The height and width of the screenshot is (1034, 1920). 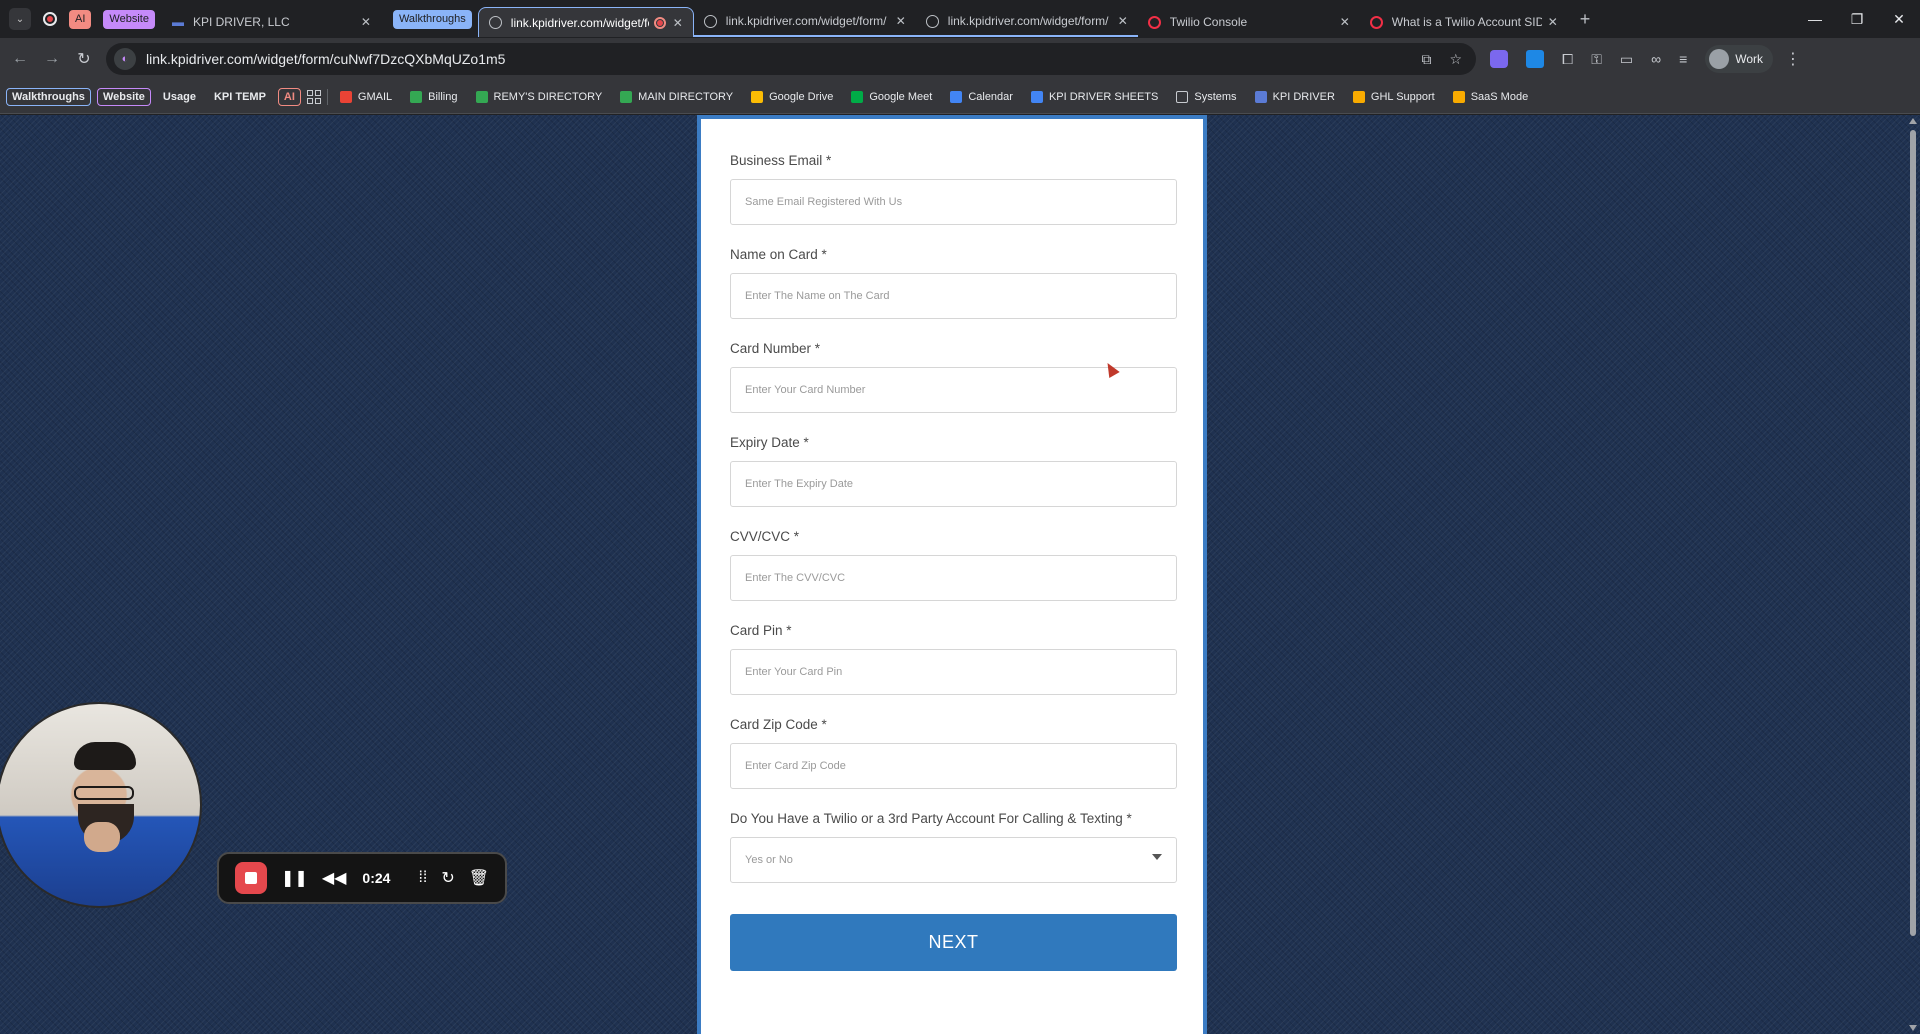 I want to click on kpi-logo-icon, so click(x=1260, y=96).